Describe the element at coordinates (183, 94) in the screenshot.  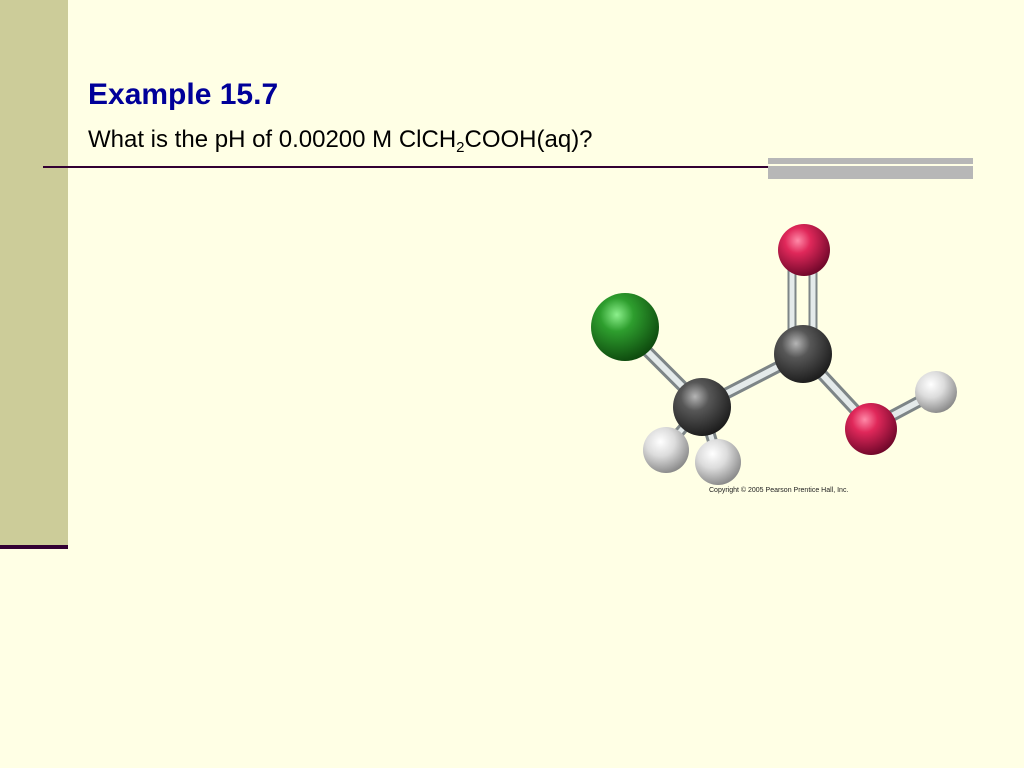
I see `slide-title: Example 15.7` at that location.